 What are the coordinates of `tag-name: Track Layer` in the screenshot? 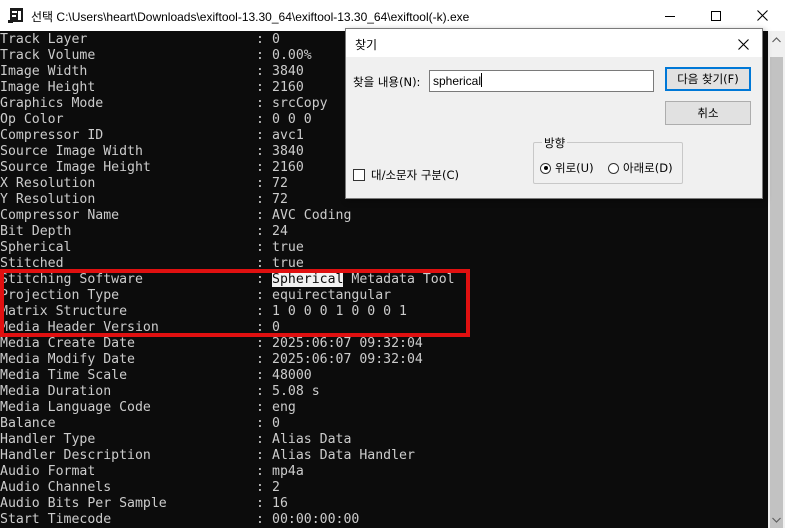 It's located at (44, 39).